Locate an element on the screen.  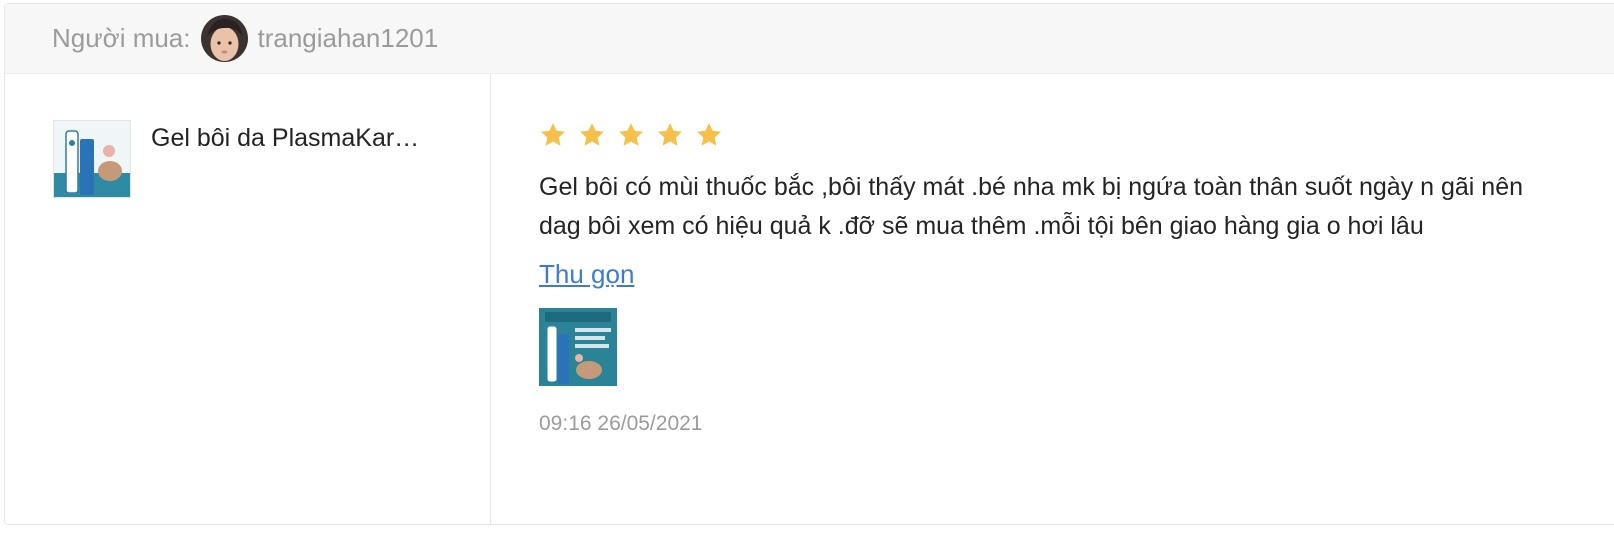
rating-stars is located at coordinates (1076, 135).